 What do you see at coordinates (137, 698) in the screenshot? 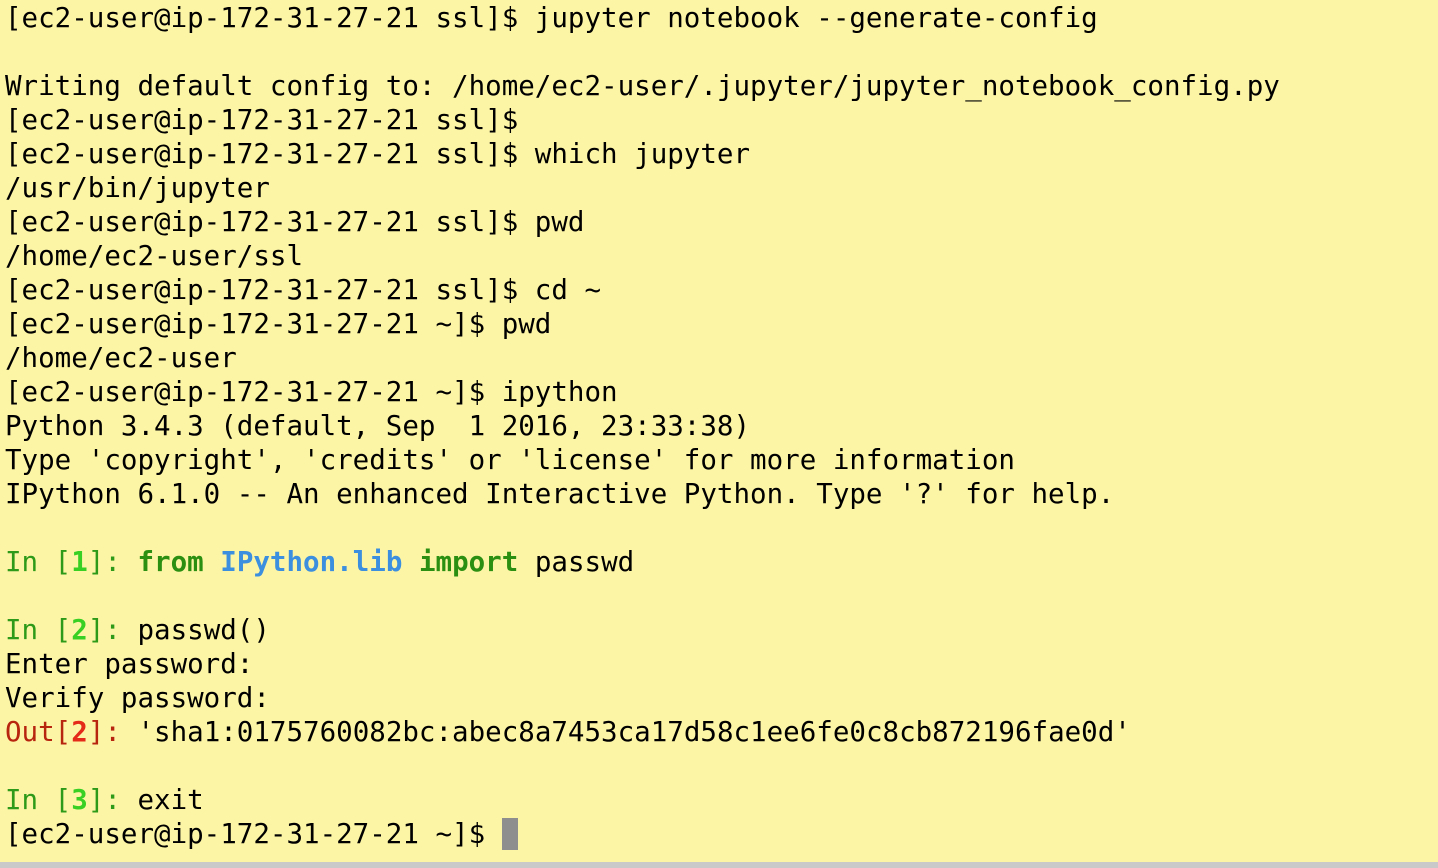
I see `terminal-text-segment: Verify password:` at bounding box center [137, 698].